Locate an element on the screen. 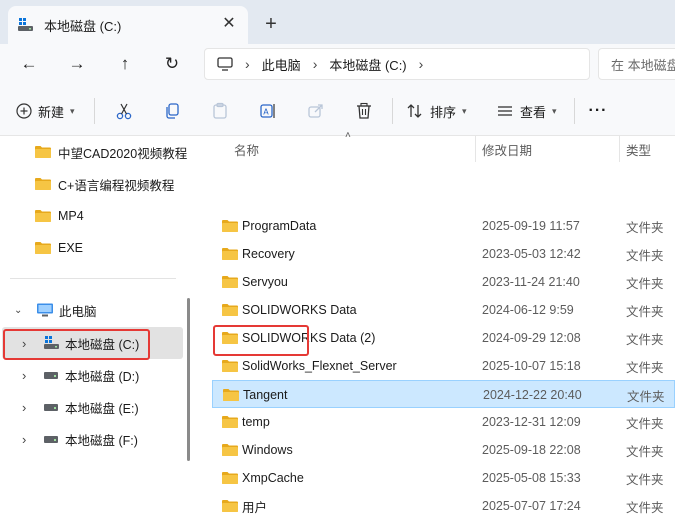 This screenshot has width=675, height=520. file-modified: 2023-05-03 12:42 is located at coordinates (531, 254).